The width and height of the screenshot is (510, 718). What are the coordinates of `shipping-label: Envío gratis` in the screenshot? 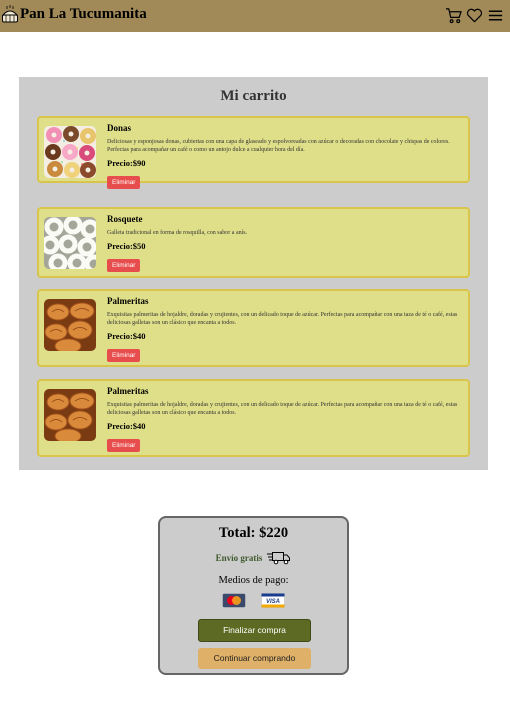 It's located at (239, 558).